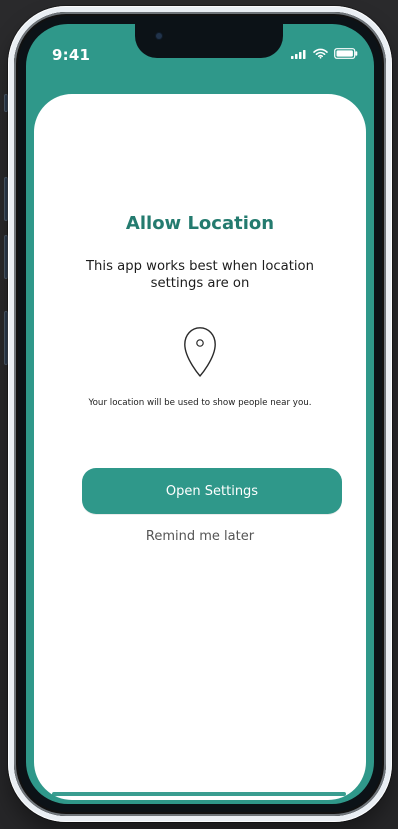 This screenshot has width=398, height=829. I want to click on page-title: Allow Location, so click(200, 223).